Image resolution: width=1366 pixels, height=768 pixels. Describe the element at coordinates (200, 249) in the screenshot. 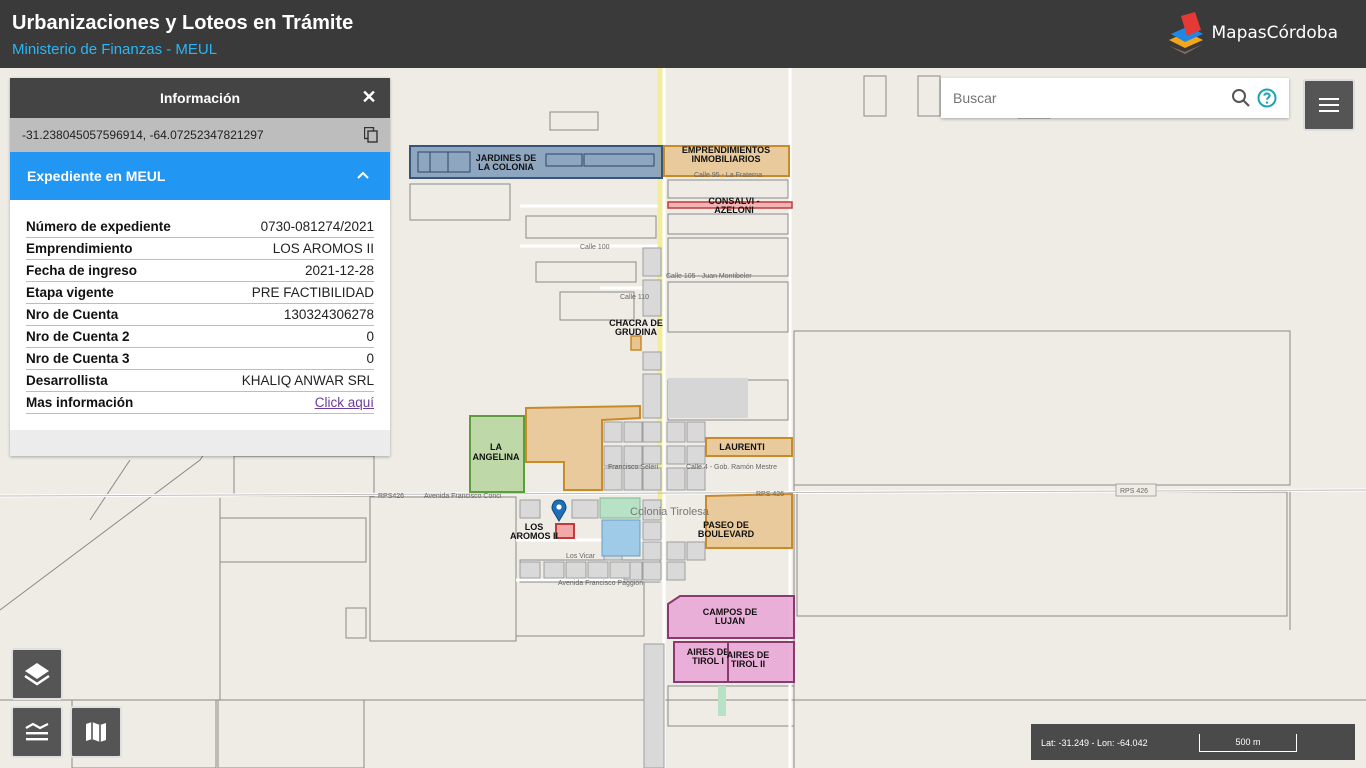

I see `info-row: Emprendimiento LOS AROMOS II` at that location.